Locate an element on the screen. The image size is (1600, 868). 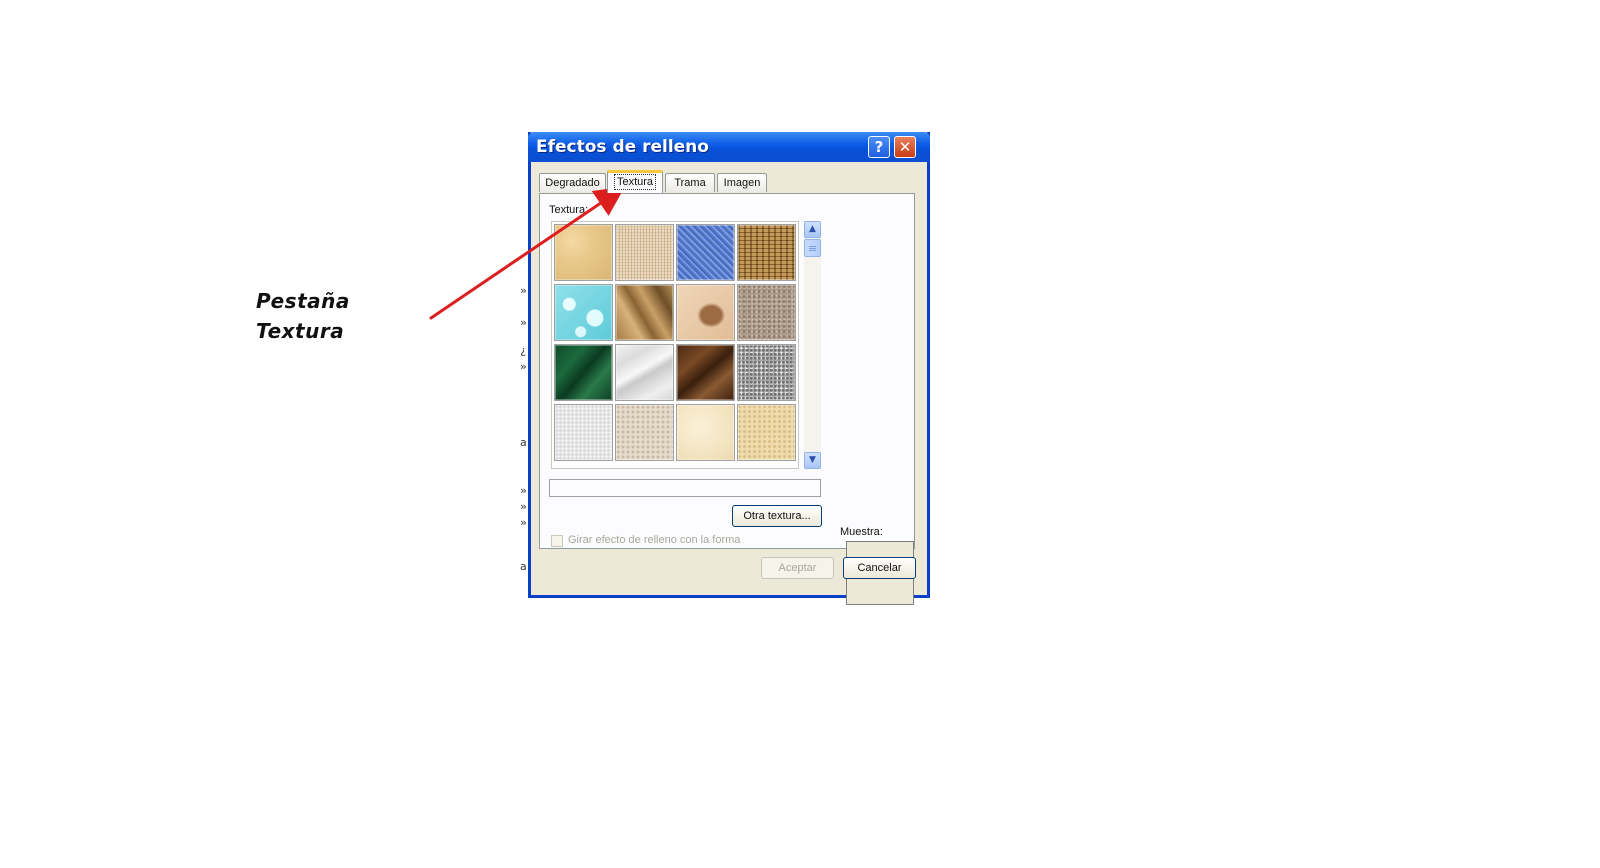
chevron-up-icon: ▲ is located at coordinates (812, 229).